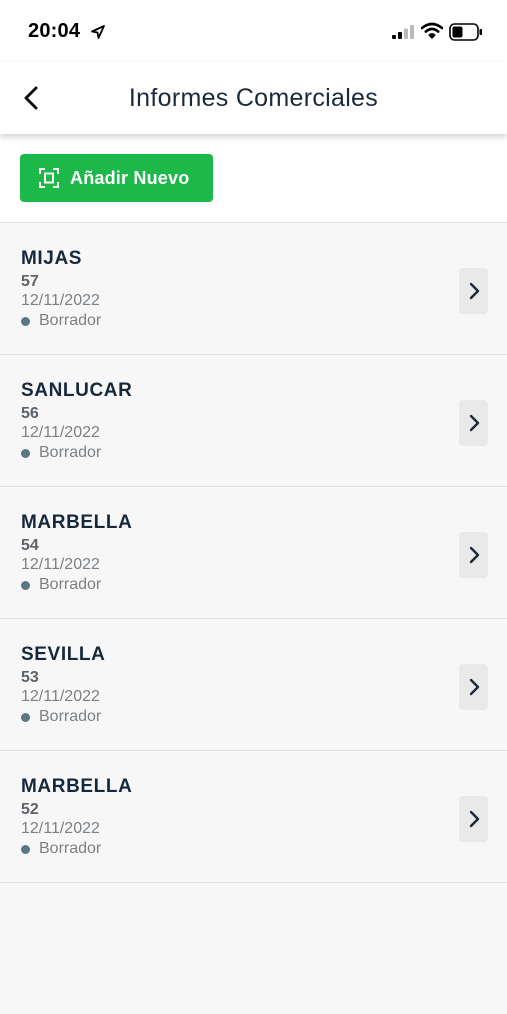 The image size is (507, 1014). Describe the element at coordinates (30, 809) in the screenshot. I see `item-number: 52` at that location.